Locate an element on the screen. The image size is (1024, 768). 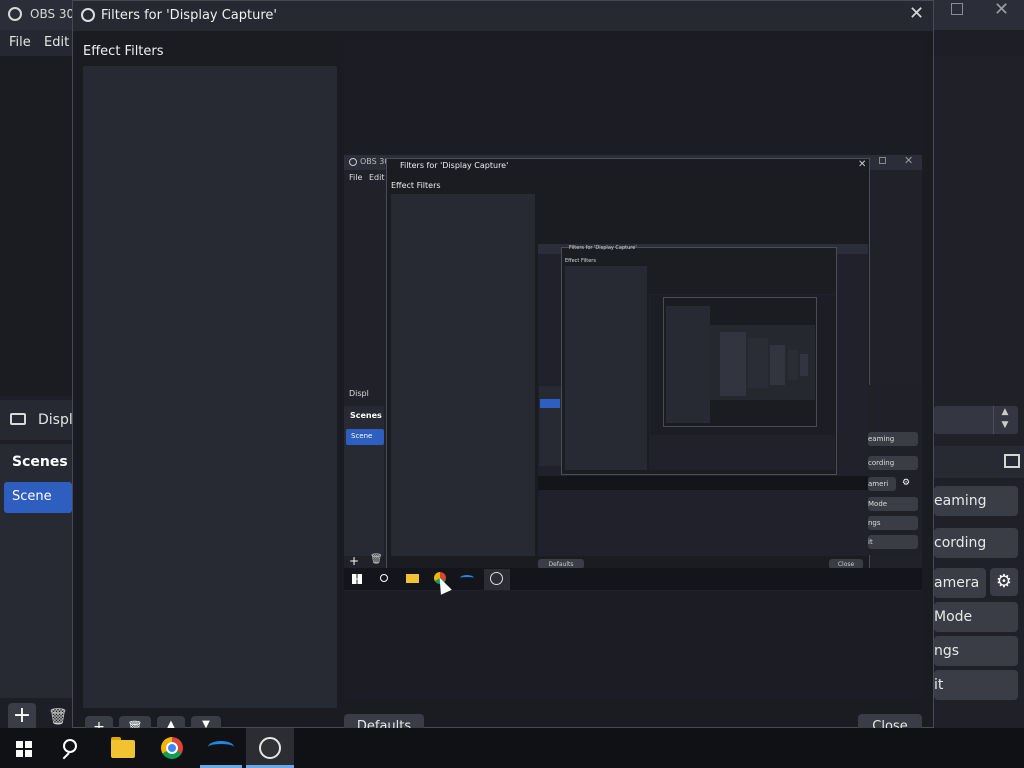
nested-recording-button: cording is located at coordinates (893, 463).